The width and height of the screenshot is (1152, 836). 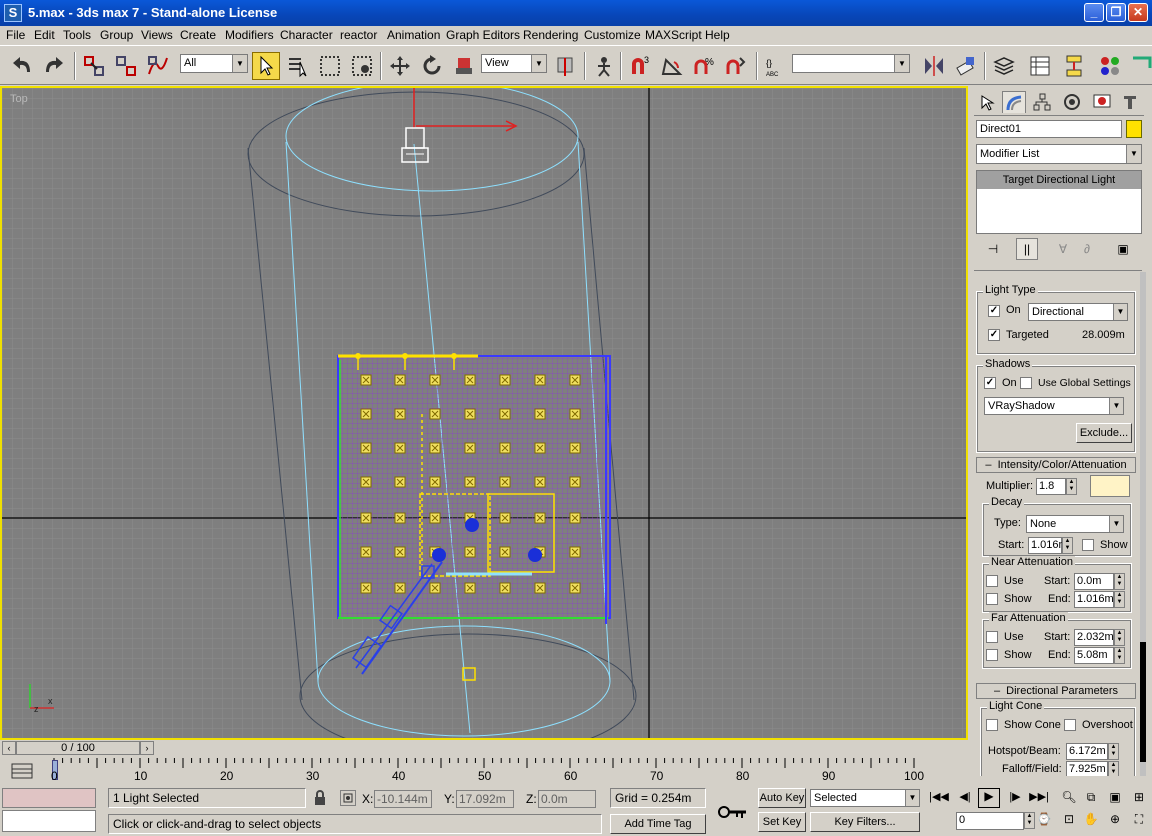 I want to click on selection-filter-dropdown: All ▼, so click(x=214, y=63).